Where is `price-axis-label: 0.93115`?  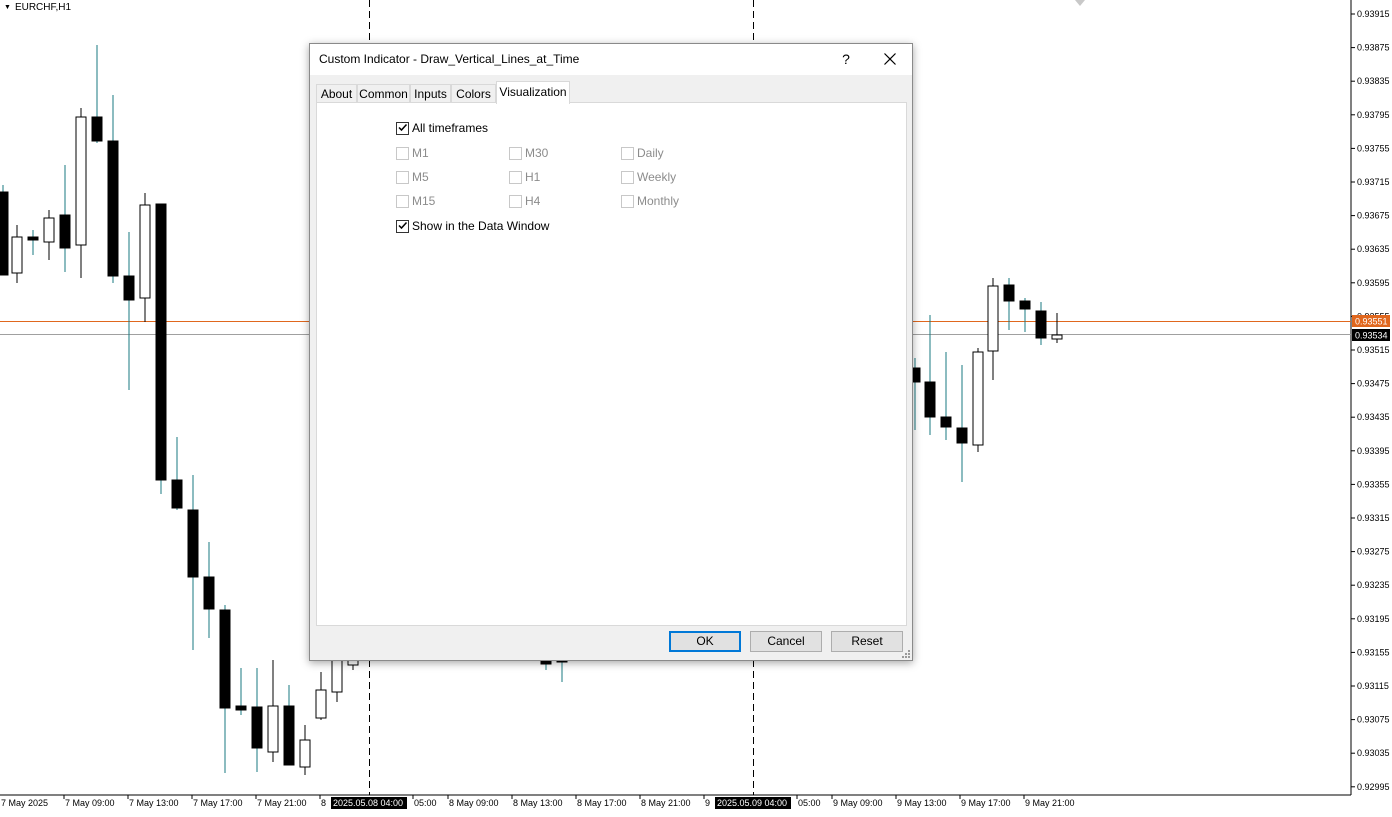
price-axis-label: 0.93115 is located at coordinates (1373, 686).